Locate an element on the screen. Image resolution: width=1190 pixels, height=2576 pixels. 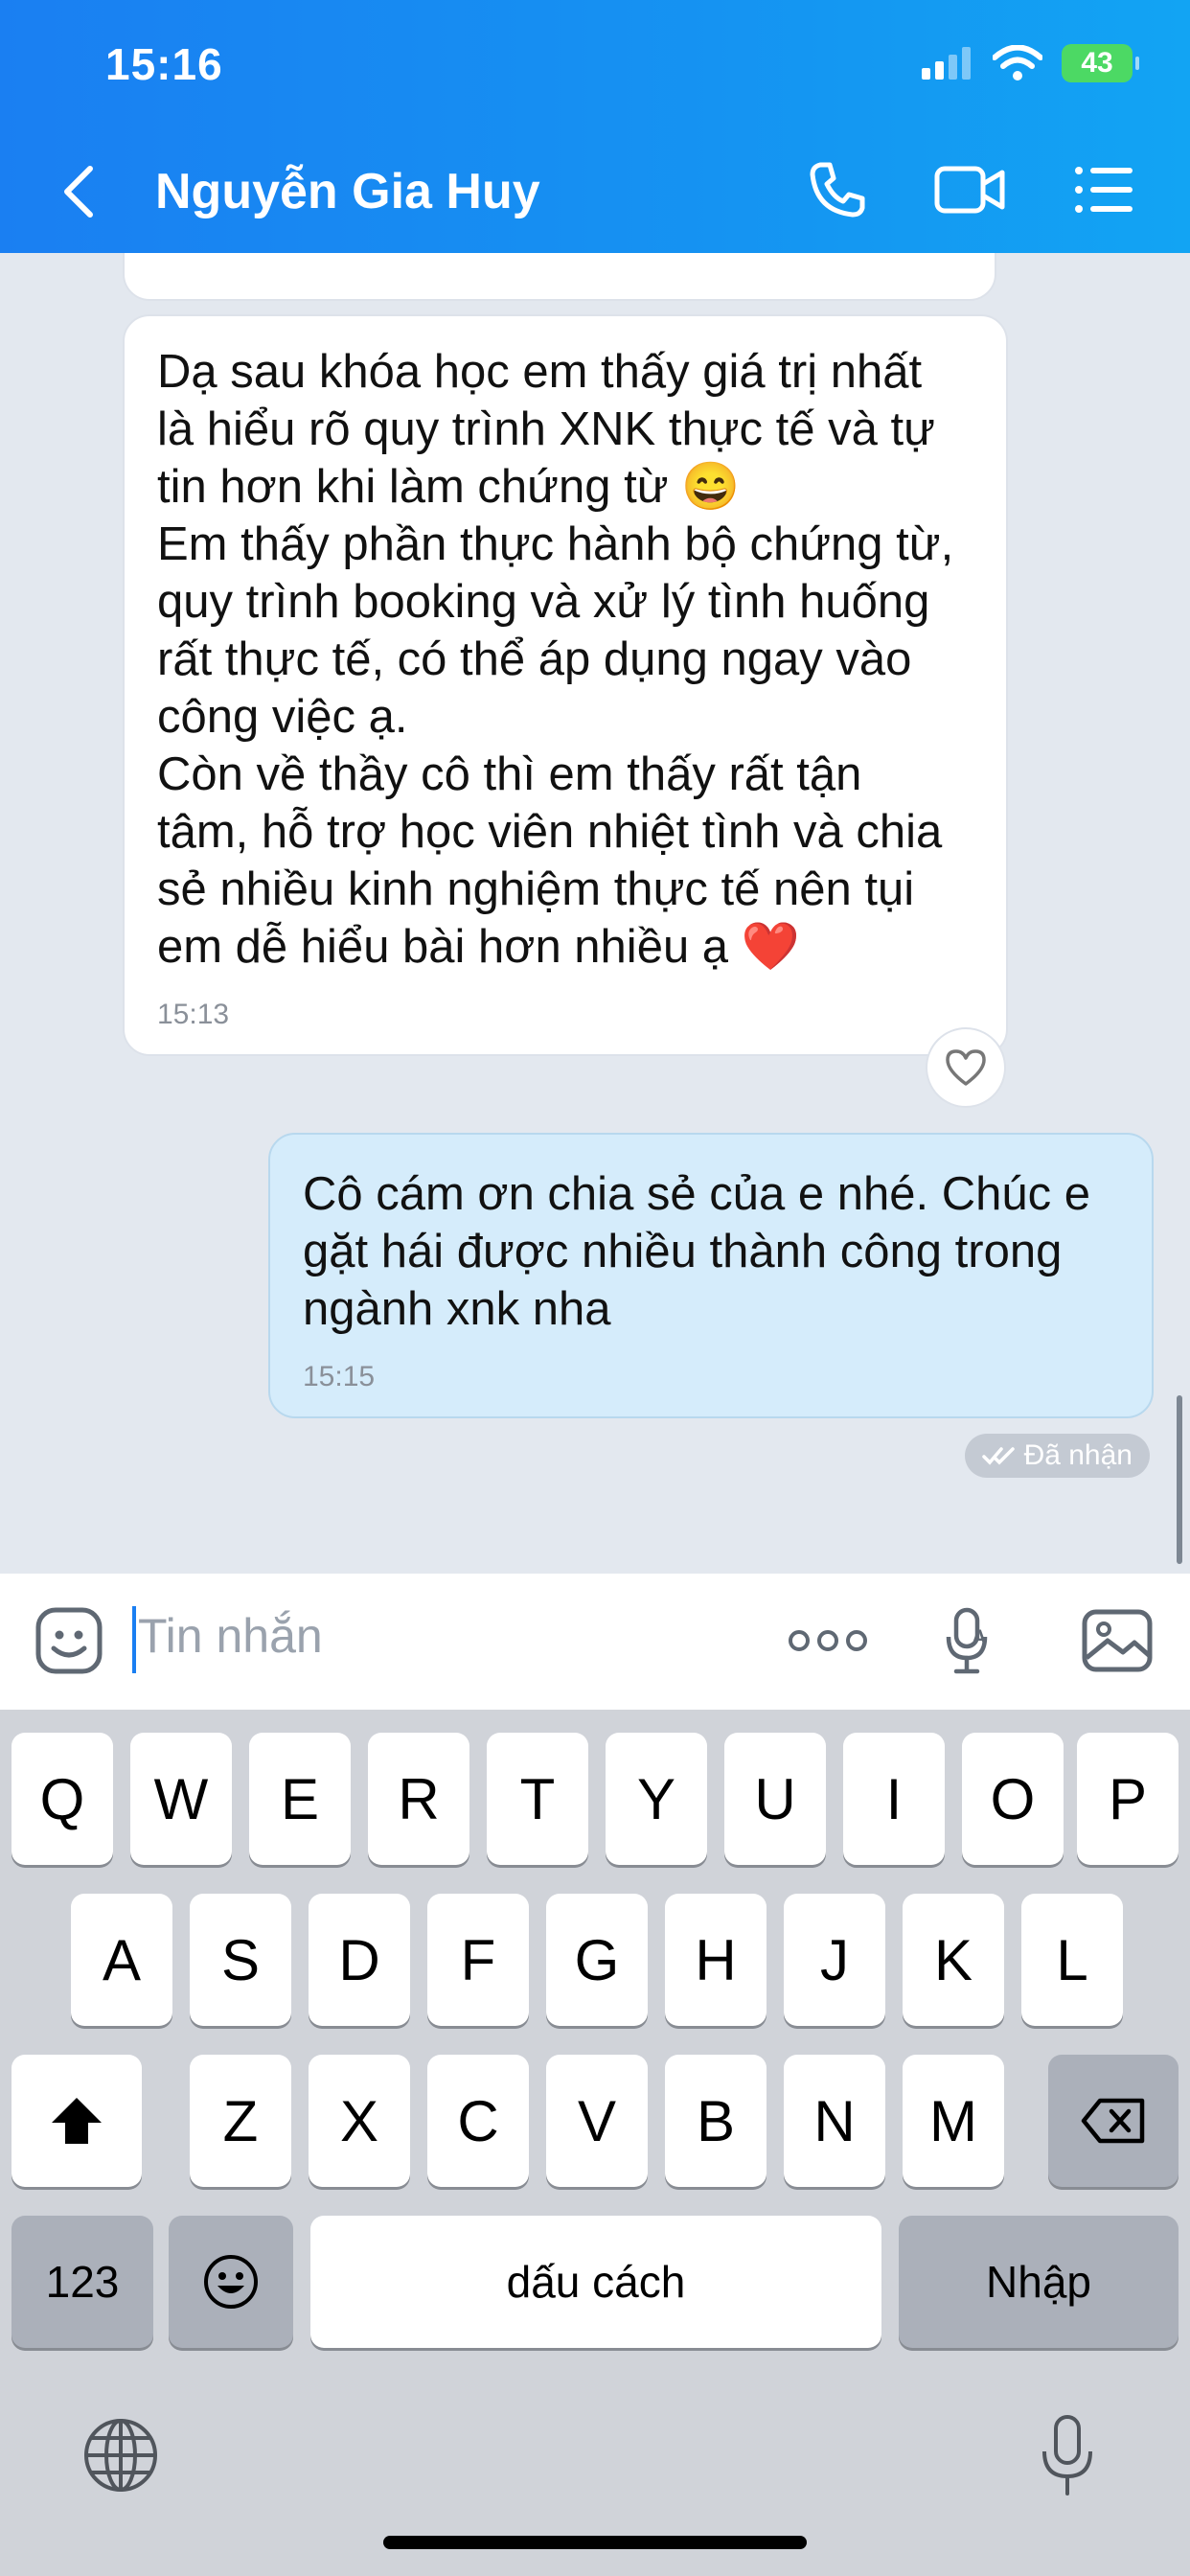
key-t: T is located at coordinates (538, 1799).